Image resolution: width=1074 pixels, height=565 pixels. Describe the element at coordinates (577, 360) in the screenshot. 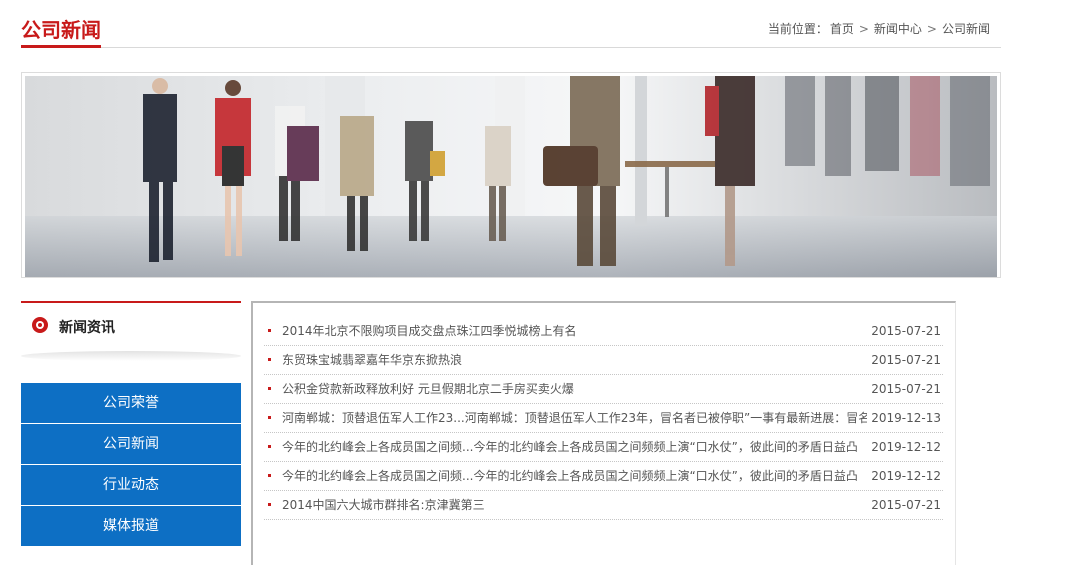

I see `news-title: 东贸珠宝城翡翠嘉年华京东掀热浪` at that location.